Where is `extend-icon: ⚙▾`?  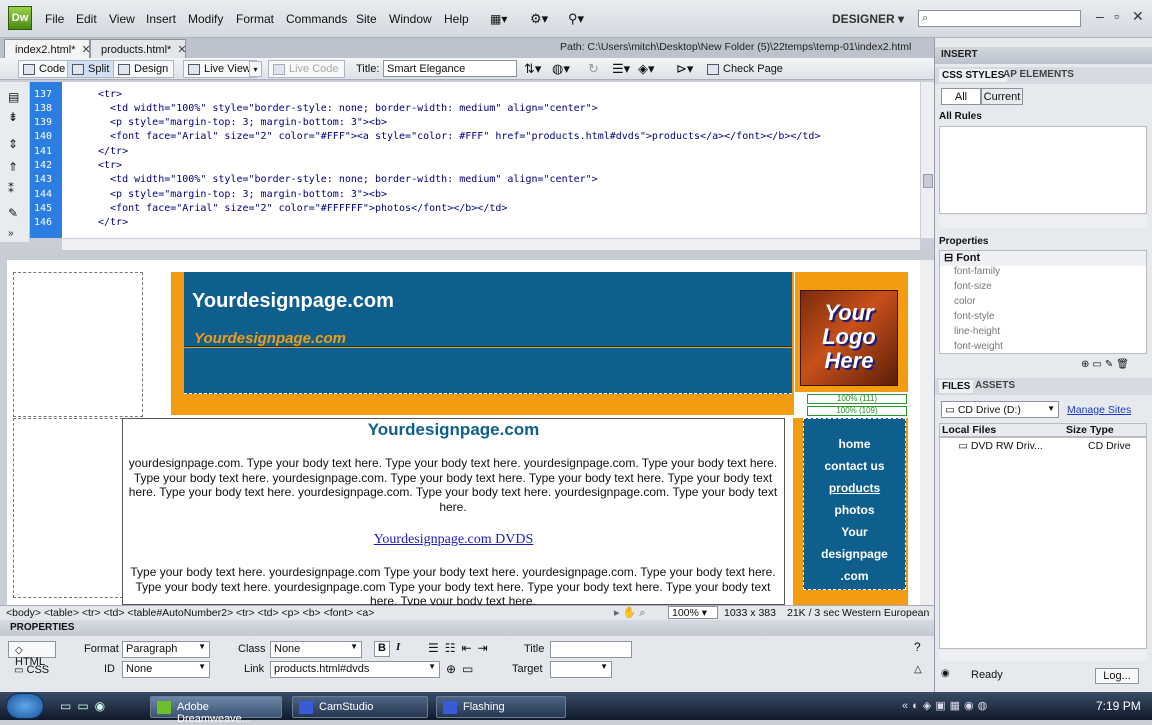 extend-icon: ⚙▾ is located at coordinates (539, 19).